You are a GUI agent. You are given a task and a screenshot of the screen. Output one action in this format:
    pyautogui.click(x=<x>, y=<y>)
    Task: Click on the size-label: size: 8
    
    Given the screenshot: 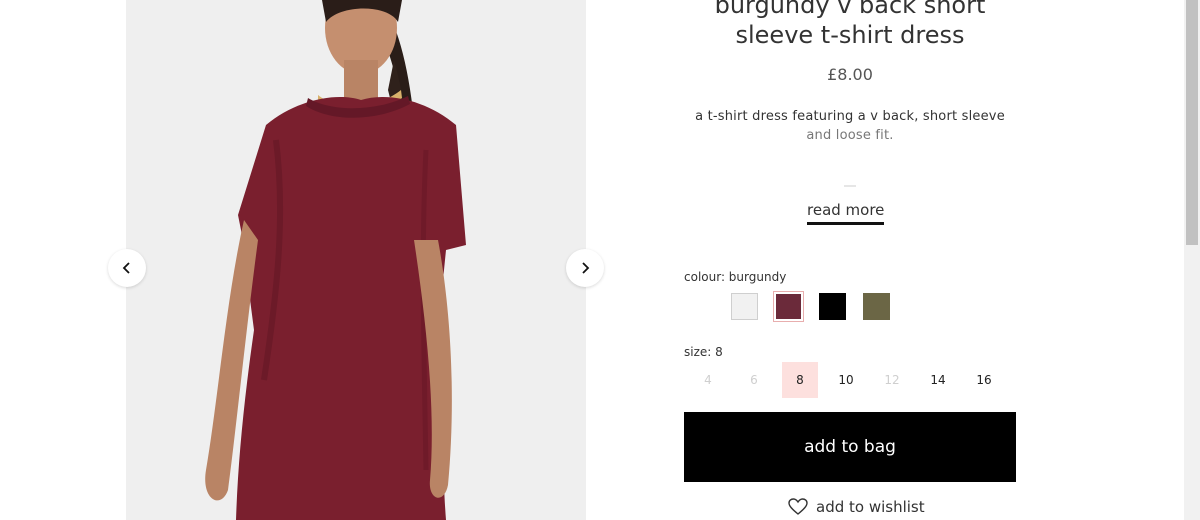 What is the action you would take?
    pyautogui.click(x=703, y=352)
    